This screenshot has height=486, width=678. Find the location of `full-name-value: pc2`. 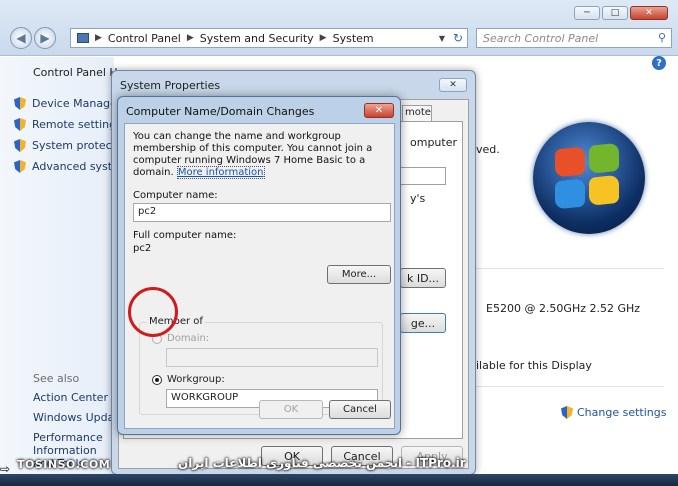

full-name-value: pc2 is located at coordinates (142, 248).